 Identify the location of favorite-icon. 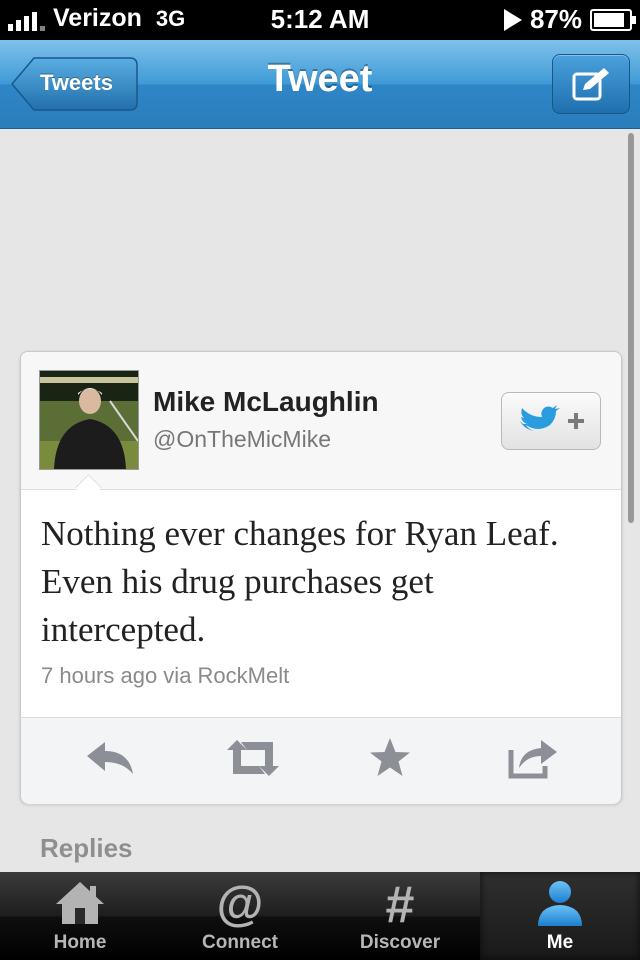
(390, 757).